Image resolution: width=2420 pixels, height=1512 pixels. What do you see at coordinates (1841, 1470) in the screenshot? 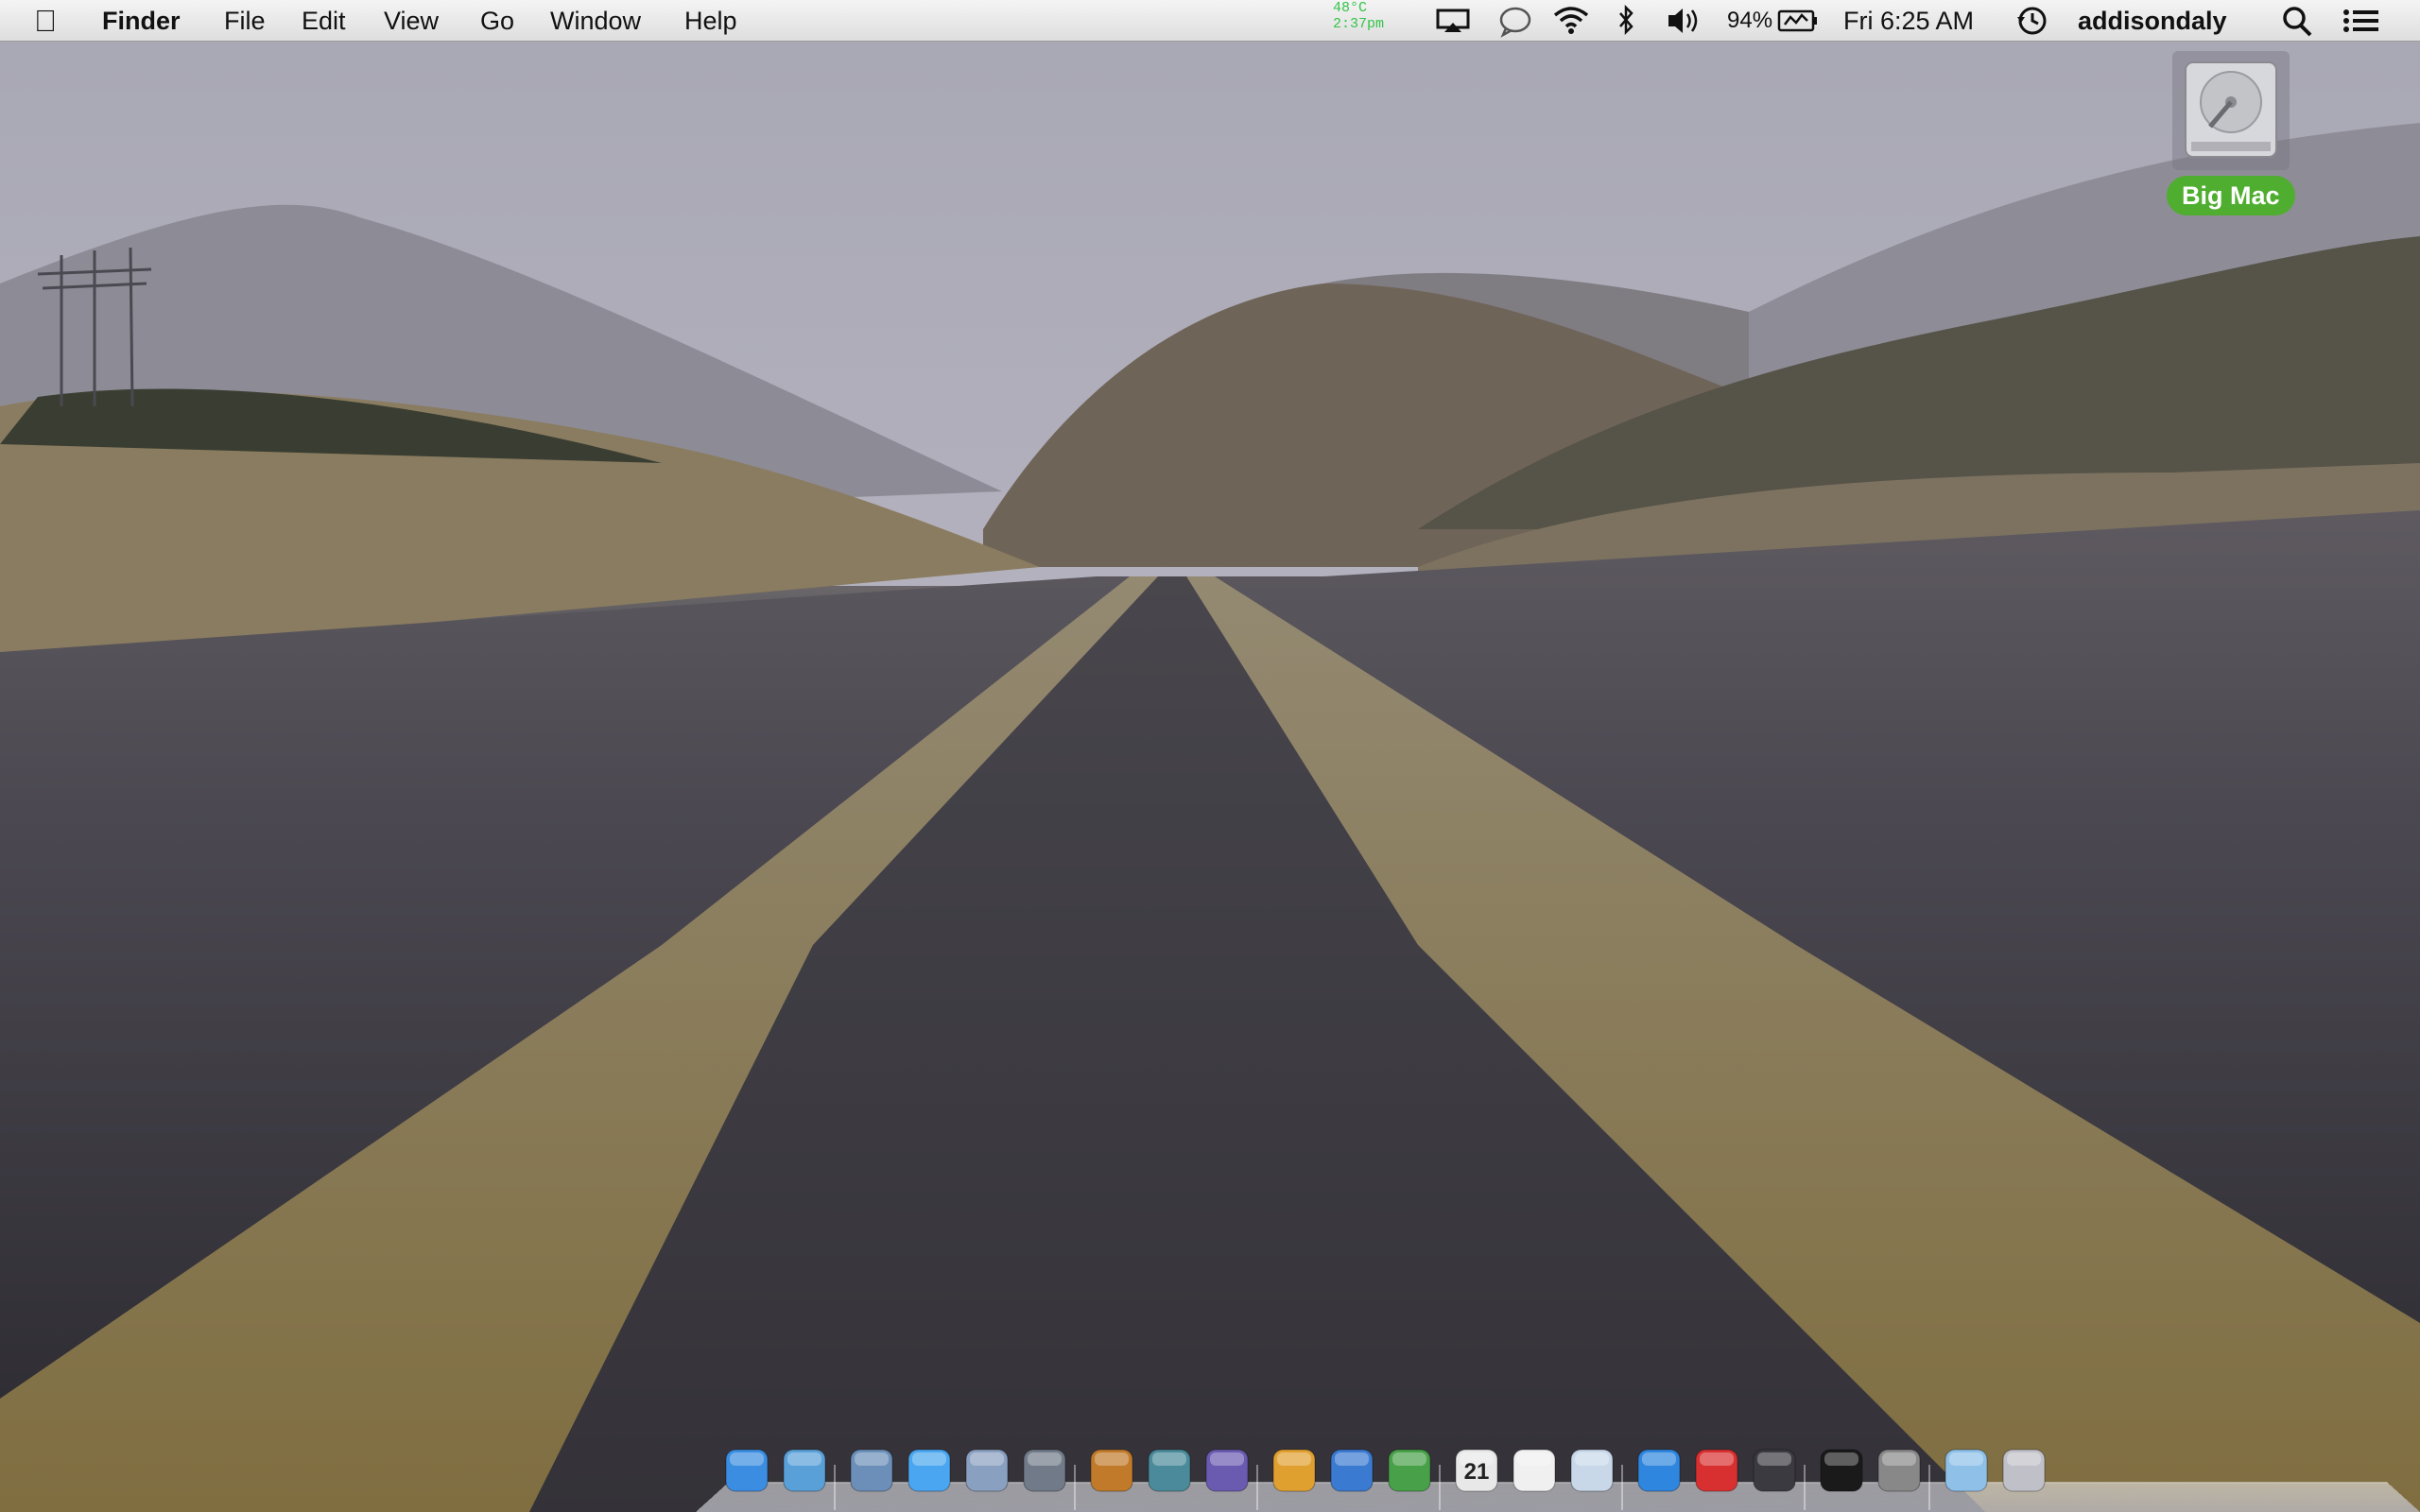
I see `terminal-icon` at bounding box center [1841, 1470].